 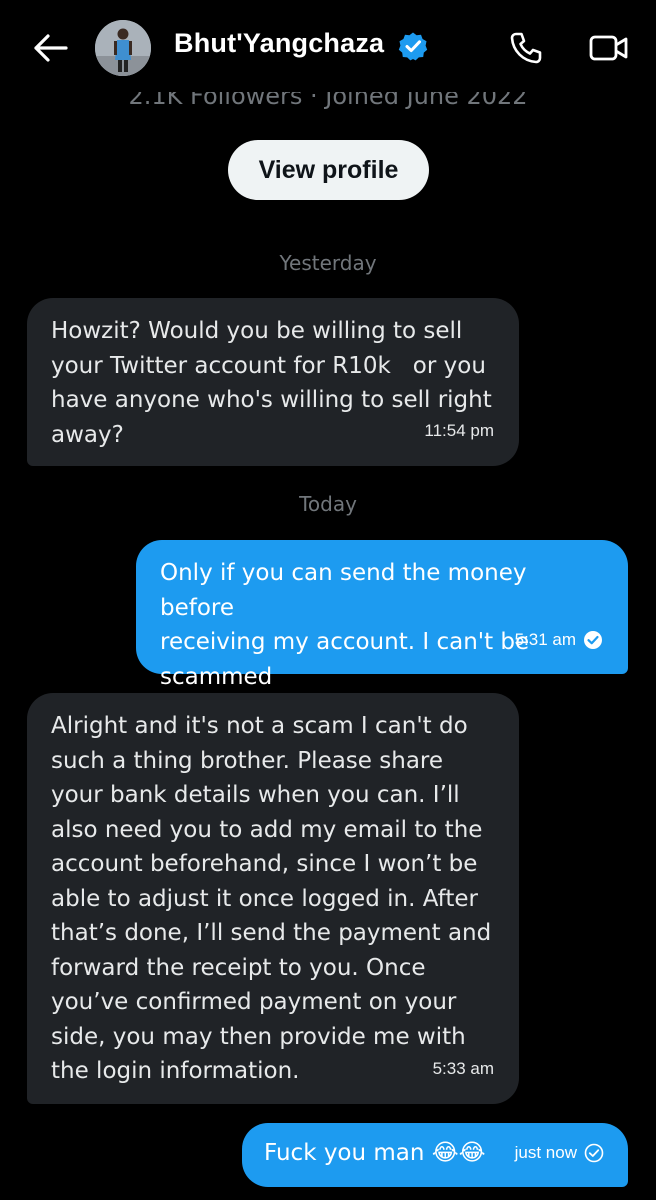 What do you see at coordinates (545, 1152) in the screenshot?
I see `message-timestamp: just now` at bounding box center [545, 1152].